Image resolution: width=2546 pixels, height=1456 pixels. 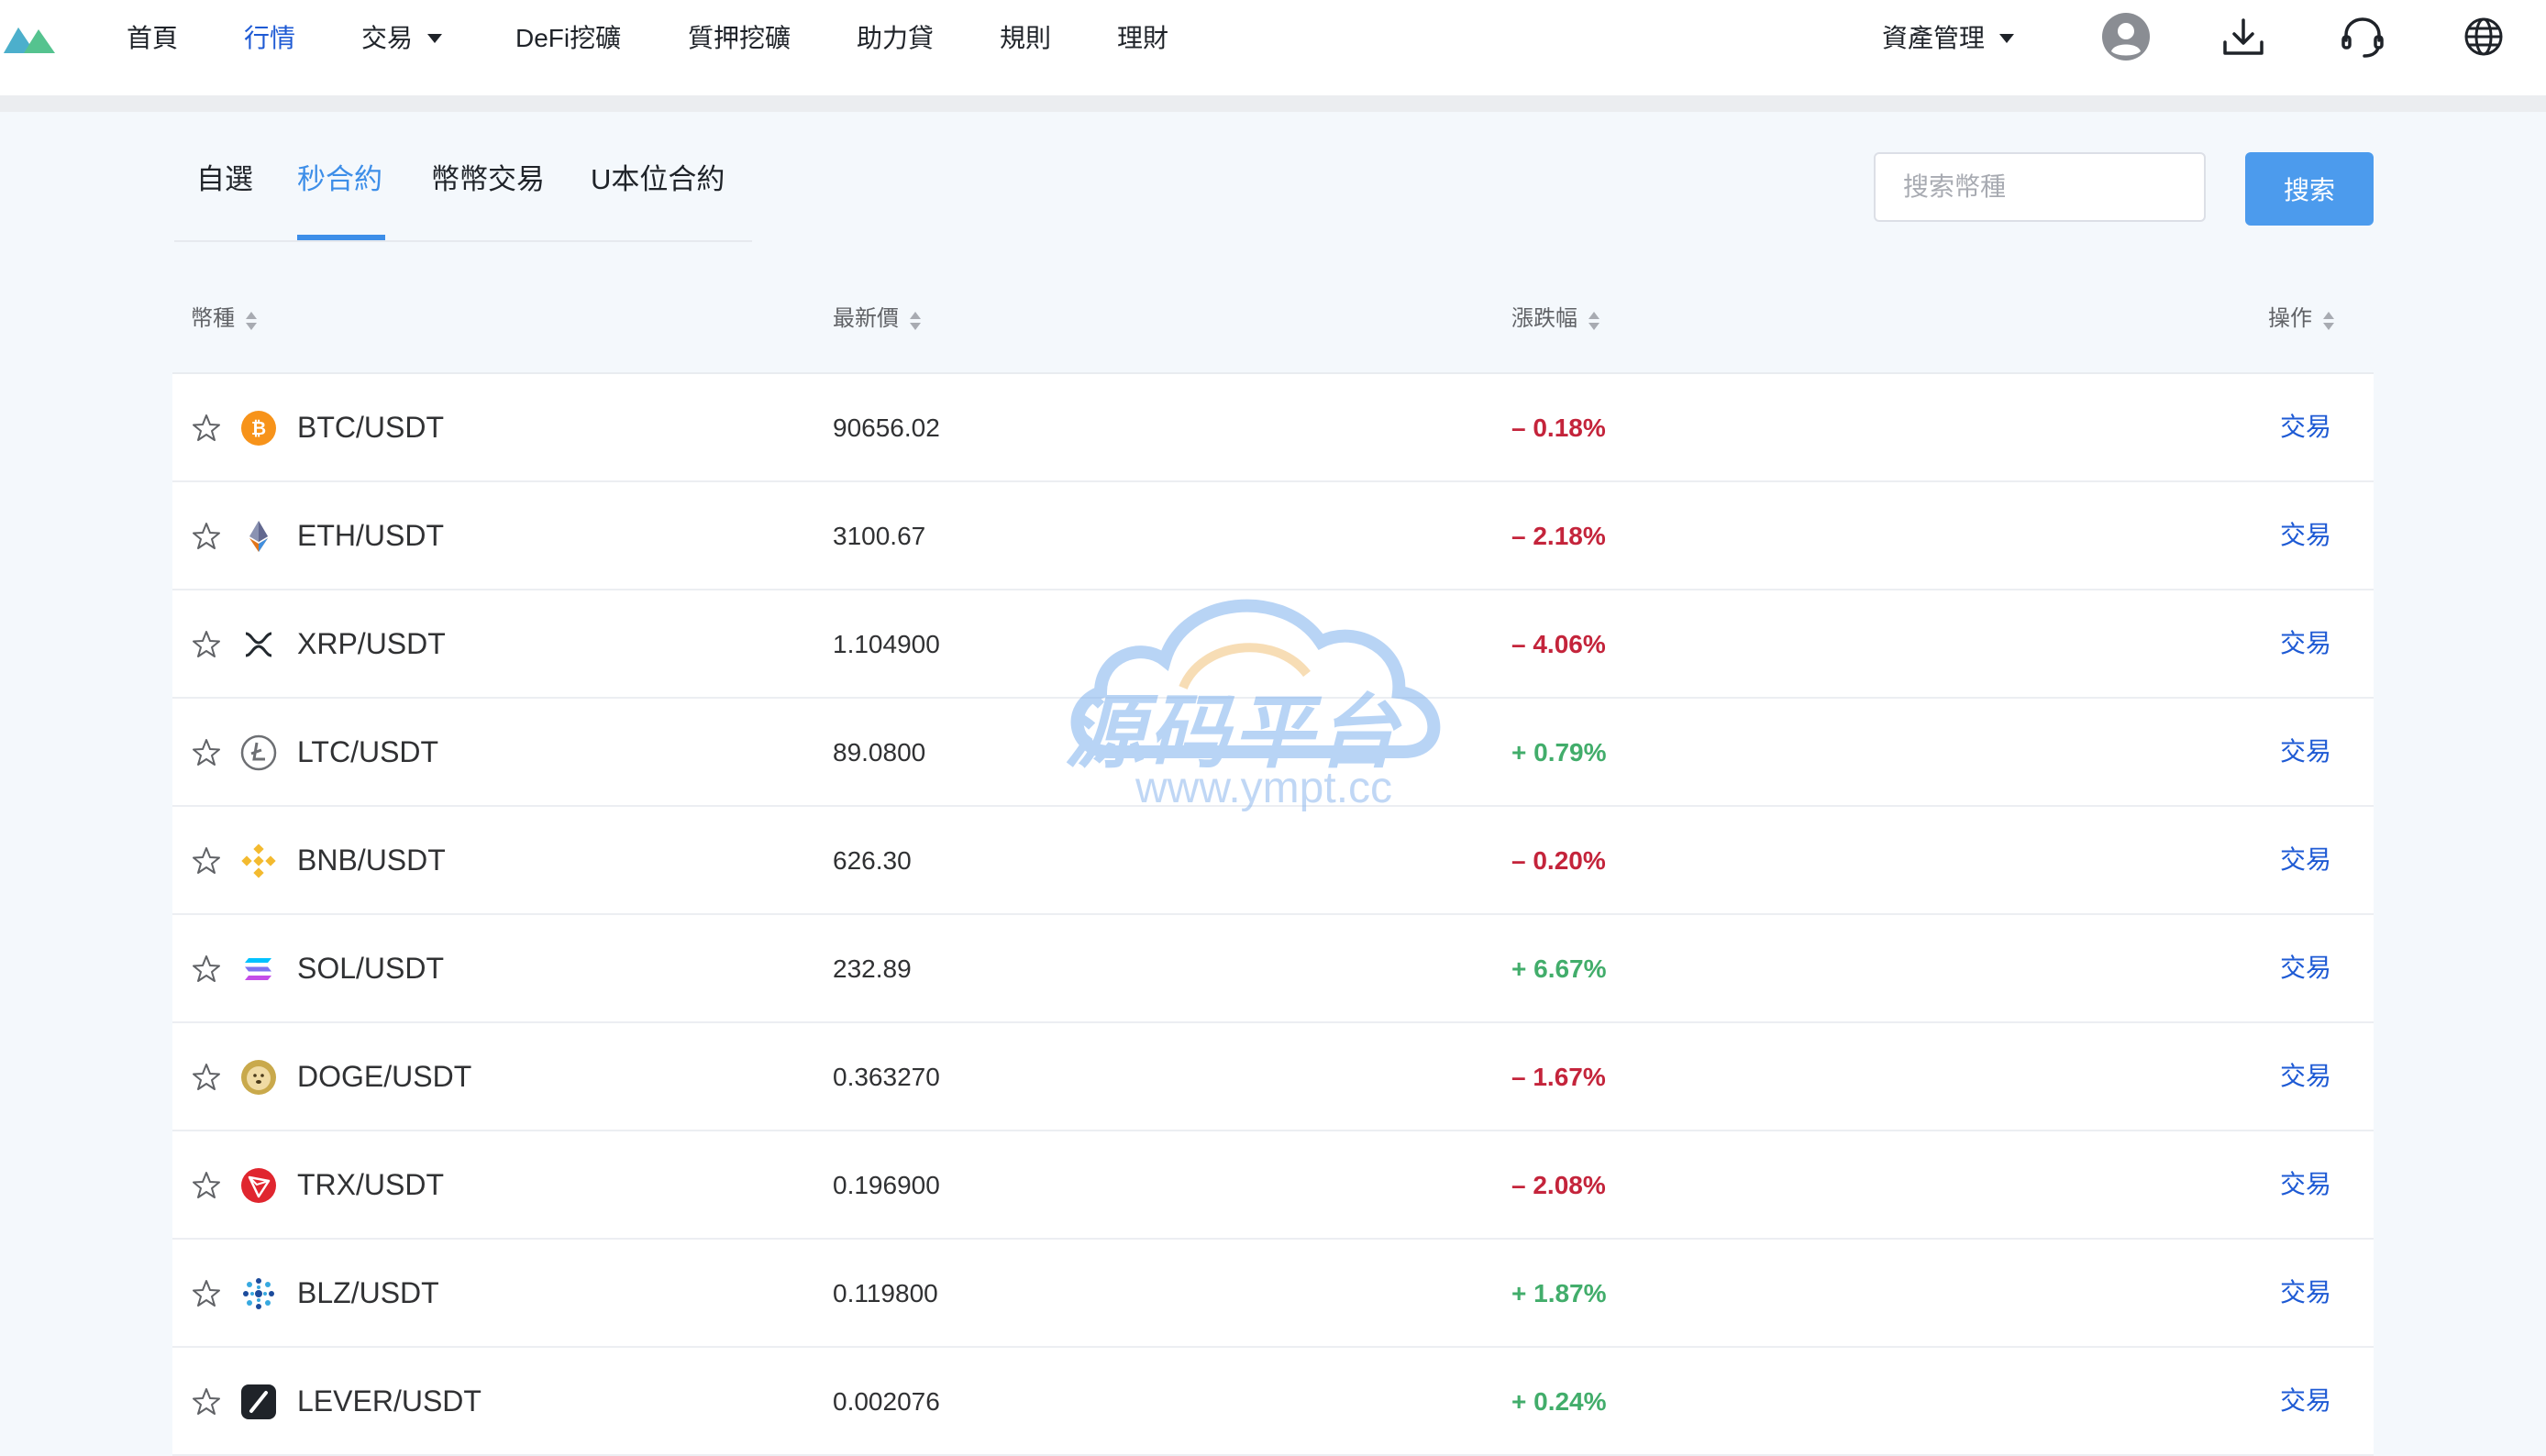 I want to click on column-header-price: 最新價, so click(x=878, y=319).